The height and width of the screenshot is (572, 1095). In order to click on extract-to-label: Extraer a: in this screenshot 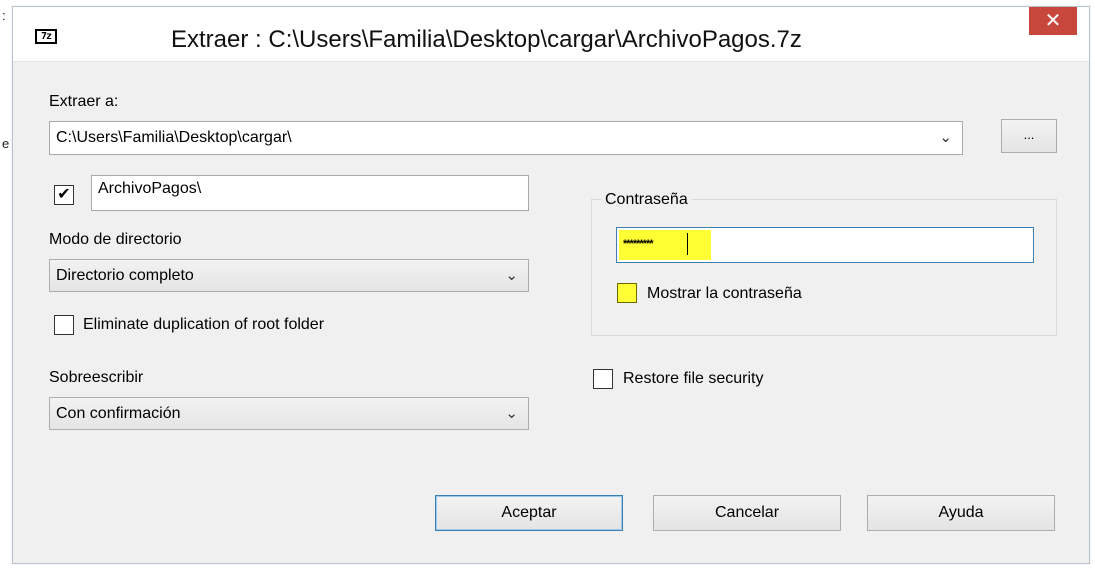, I will do `click(84, 101)`.